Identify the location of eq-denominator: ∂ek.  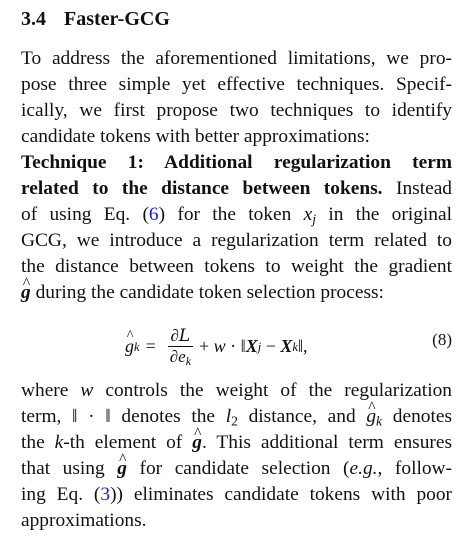
(180, 357).